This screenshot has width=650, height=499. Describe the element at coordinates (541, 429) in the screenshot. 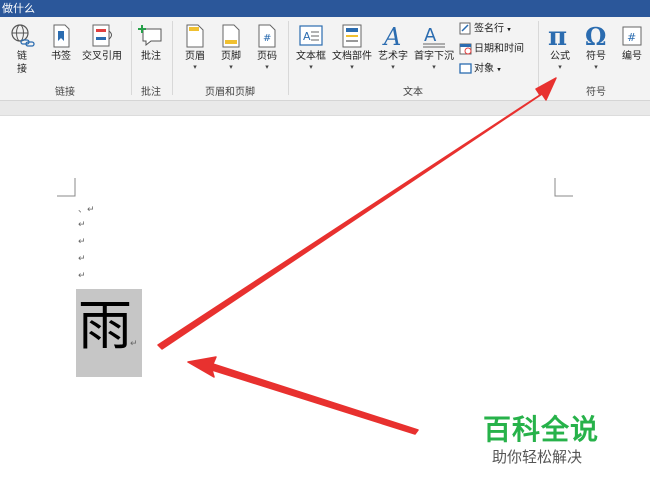

I see `watermark-logo: 百科全说` at that location.